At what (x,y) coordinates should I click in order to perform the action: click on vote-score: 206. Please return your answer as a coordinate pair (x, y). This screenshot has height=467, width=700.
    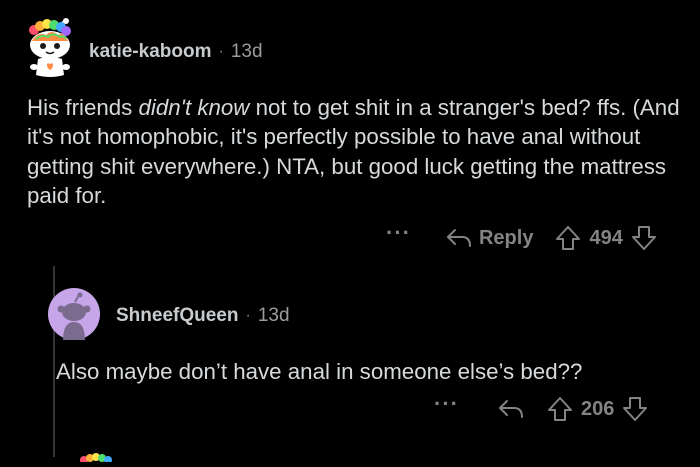
    Looking at the image, I should click on (597, 408).